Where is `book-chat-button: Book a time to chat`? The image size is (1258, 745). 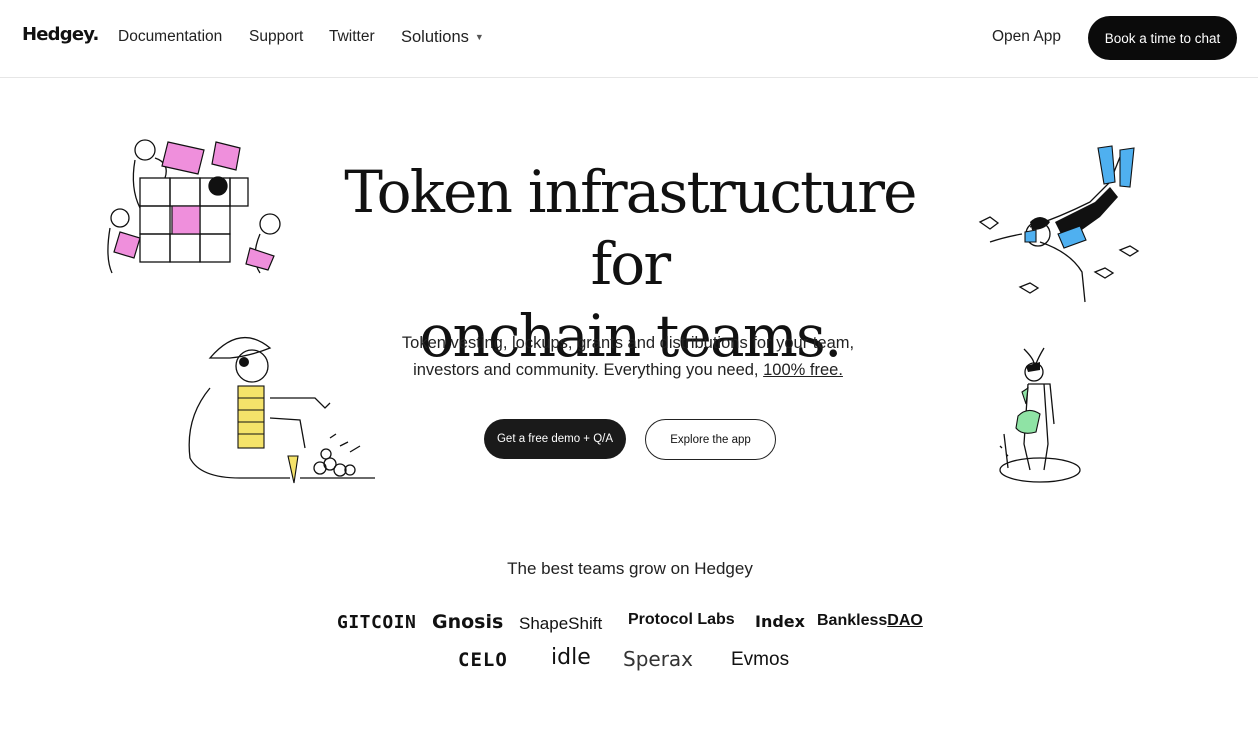 book-chat-button: Book a time to chat is located at coordinates (1162, 38).